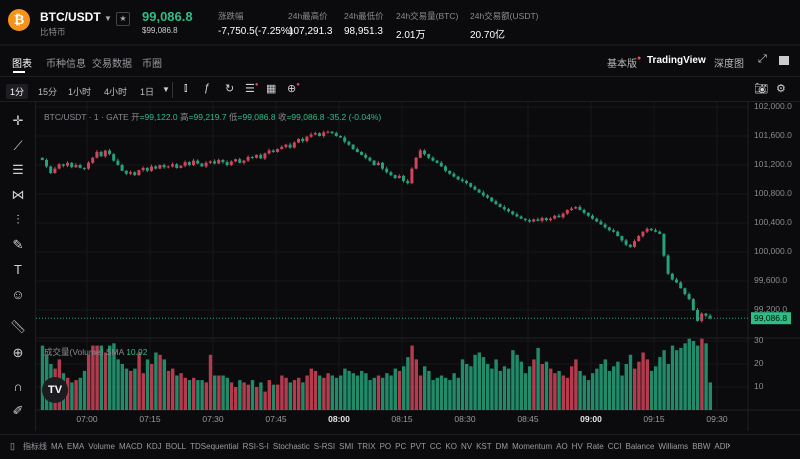  What do you see at coordinates (466, 446) in the screenshot?
I see `indicator-nv: NV` at bounding box center [466, 446].